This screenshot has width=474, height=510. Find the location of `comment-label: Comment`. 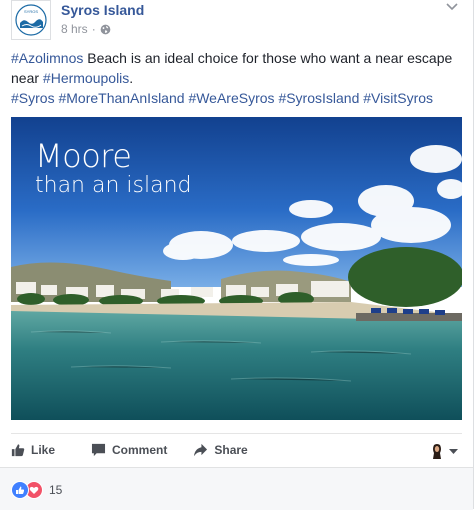

comment-label: Comment is located at coordinates (140, 450).